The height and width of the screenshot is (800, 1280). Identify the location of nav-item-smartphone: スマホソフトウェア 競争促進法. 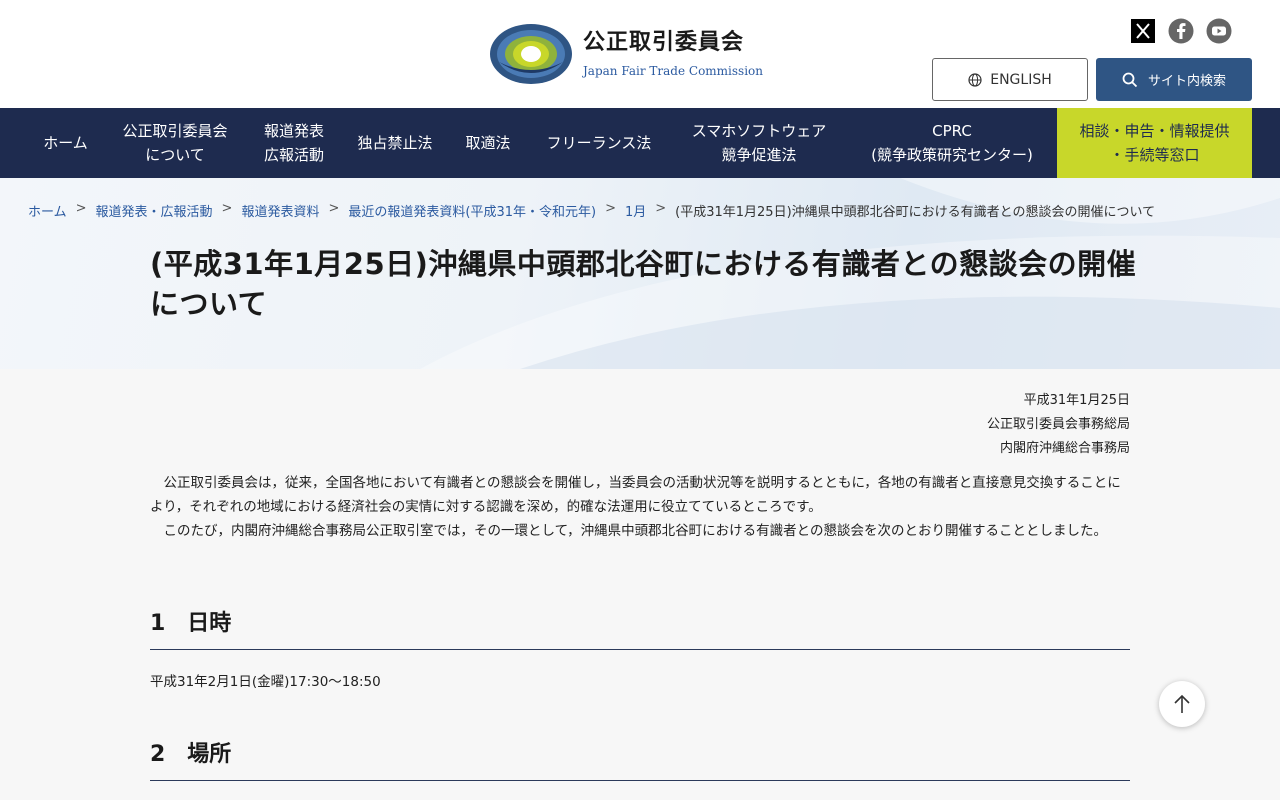
(759, 143).